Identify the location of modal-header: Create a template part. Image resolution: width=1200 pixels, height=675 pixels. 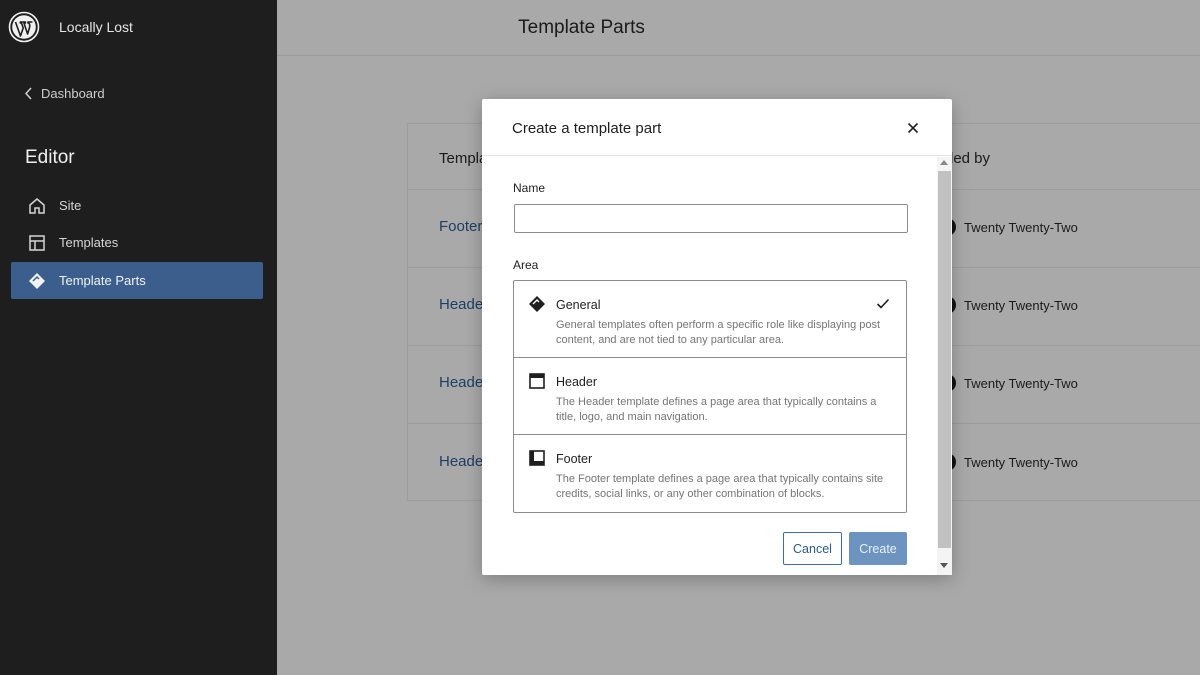
(717, 127).